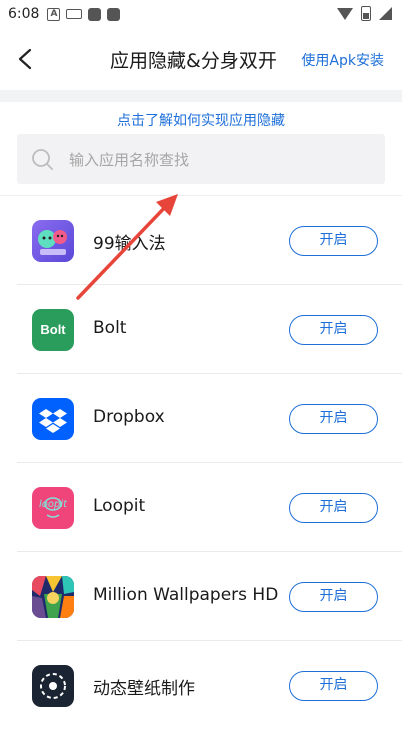  Describe the element at coordinates (345, 13) in the screenshot. I see `wifi-icon` at that location.